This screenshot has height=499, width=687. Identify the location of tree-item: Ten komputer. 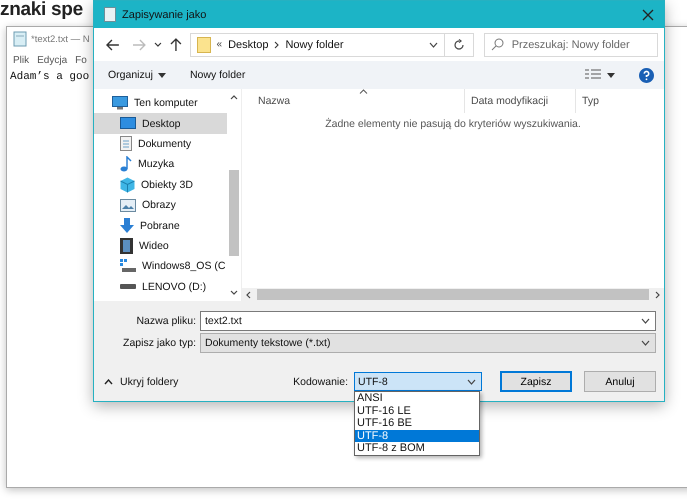
(160, 103).